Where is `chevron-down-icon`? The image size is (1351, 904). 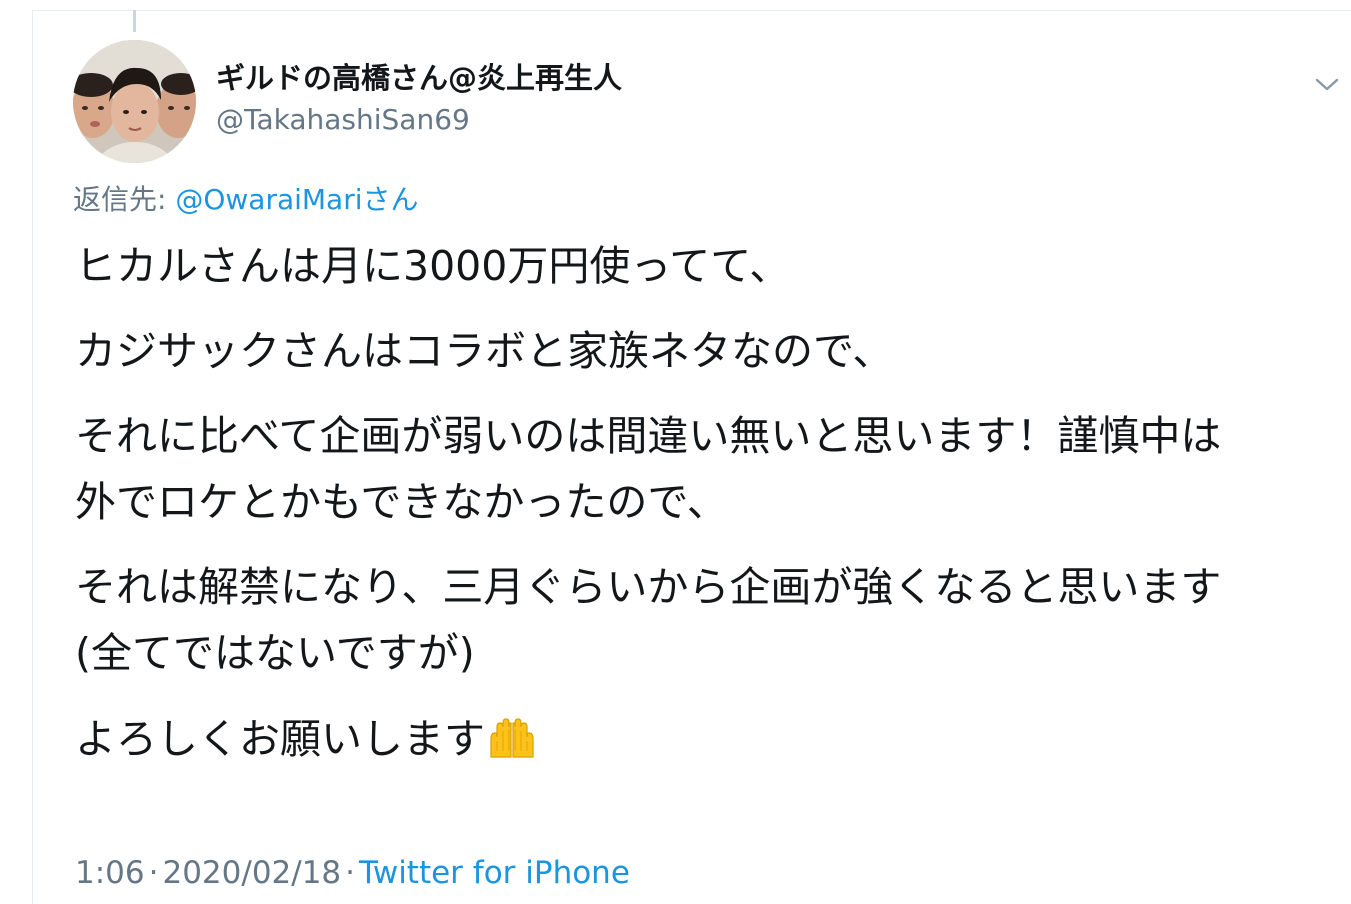 chevron-down-icon is located at coordinates (1327, 84).